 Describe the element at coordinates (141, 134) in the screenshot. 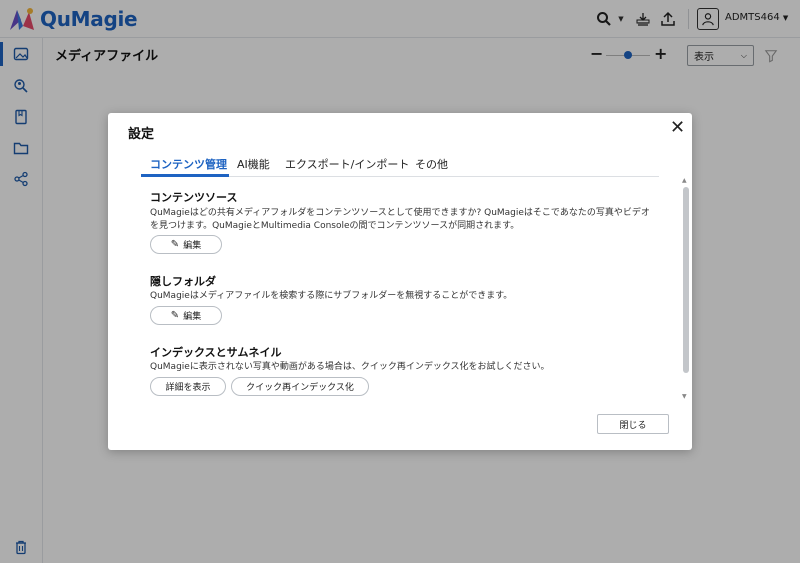

I see `dialog-title: 設定` at that location.